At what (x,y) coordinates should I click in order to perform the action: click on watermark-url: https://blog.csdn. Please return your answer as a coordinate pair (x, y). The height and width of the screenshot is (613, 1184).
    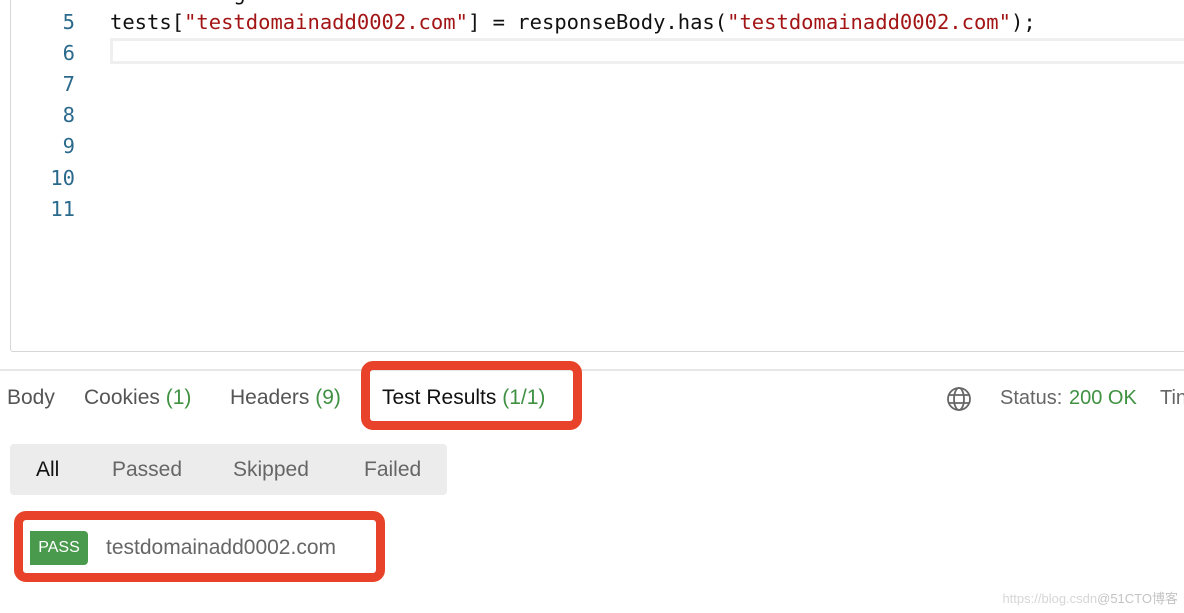
    Looking at the image, I should click on (1050, 598).